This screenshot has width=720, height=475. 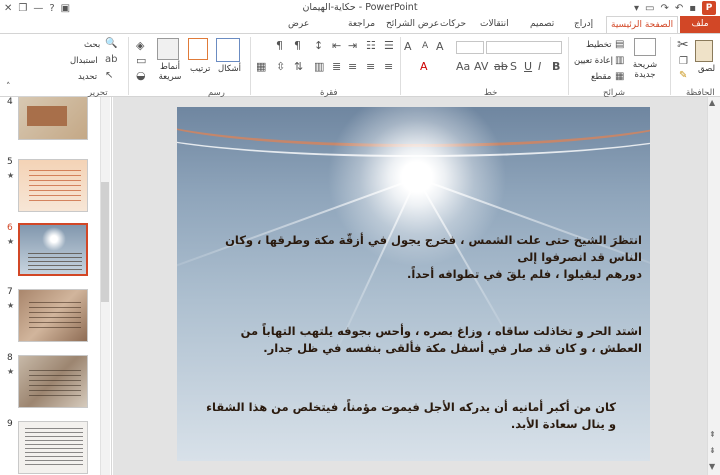 What do you see at coordinates (141, 60) in the screenshot?
I see `shape-outline-icon: ▭` at bounding box center [141, 60].